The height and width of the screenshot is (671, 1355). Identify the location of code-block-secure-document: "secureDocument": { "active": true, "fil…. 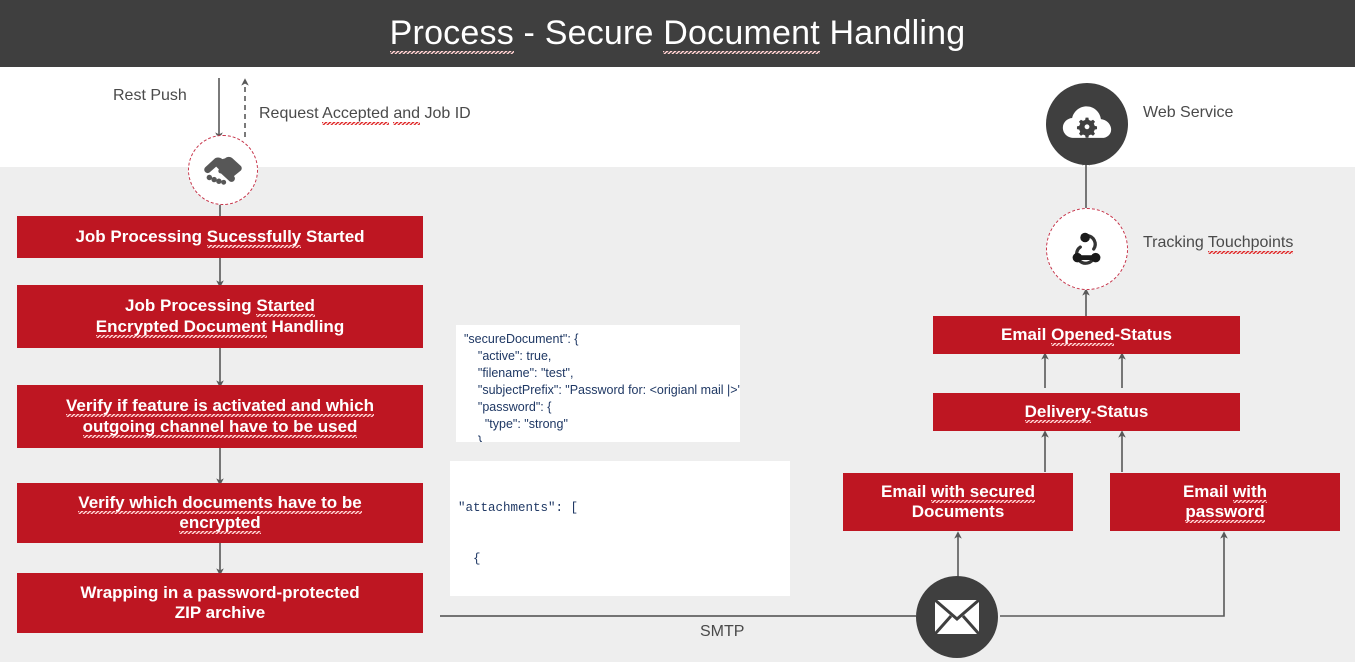
(598, 383).